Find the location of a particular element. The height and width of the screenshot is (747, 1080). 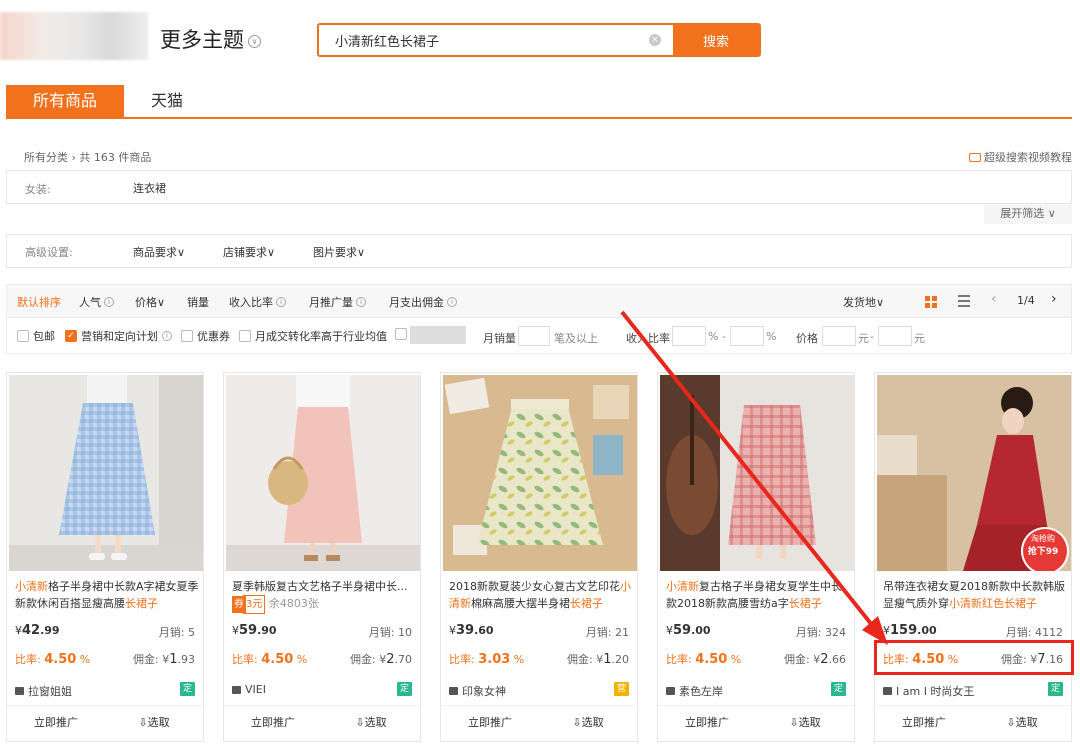

product-title: 夏季韩版复古文艺格子半身裙中长... 券 3元 余4803张 is located at coordinates (324, 596).